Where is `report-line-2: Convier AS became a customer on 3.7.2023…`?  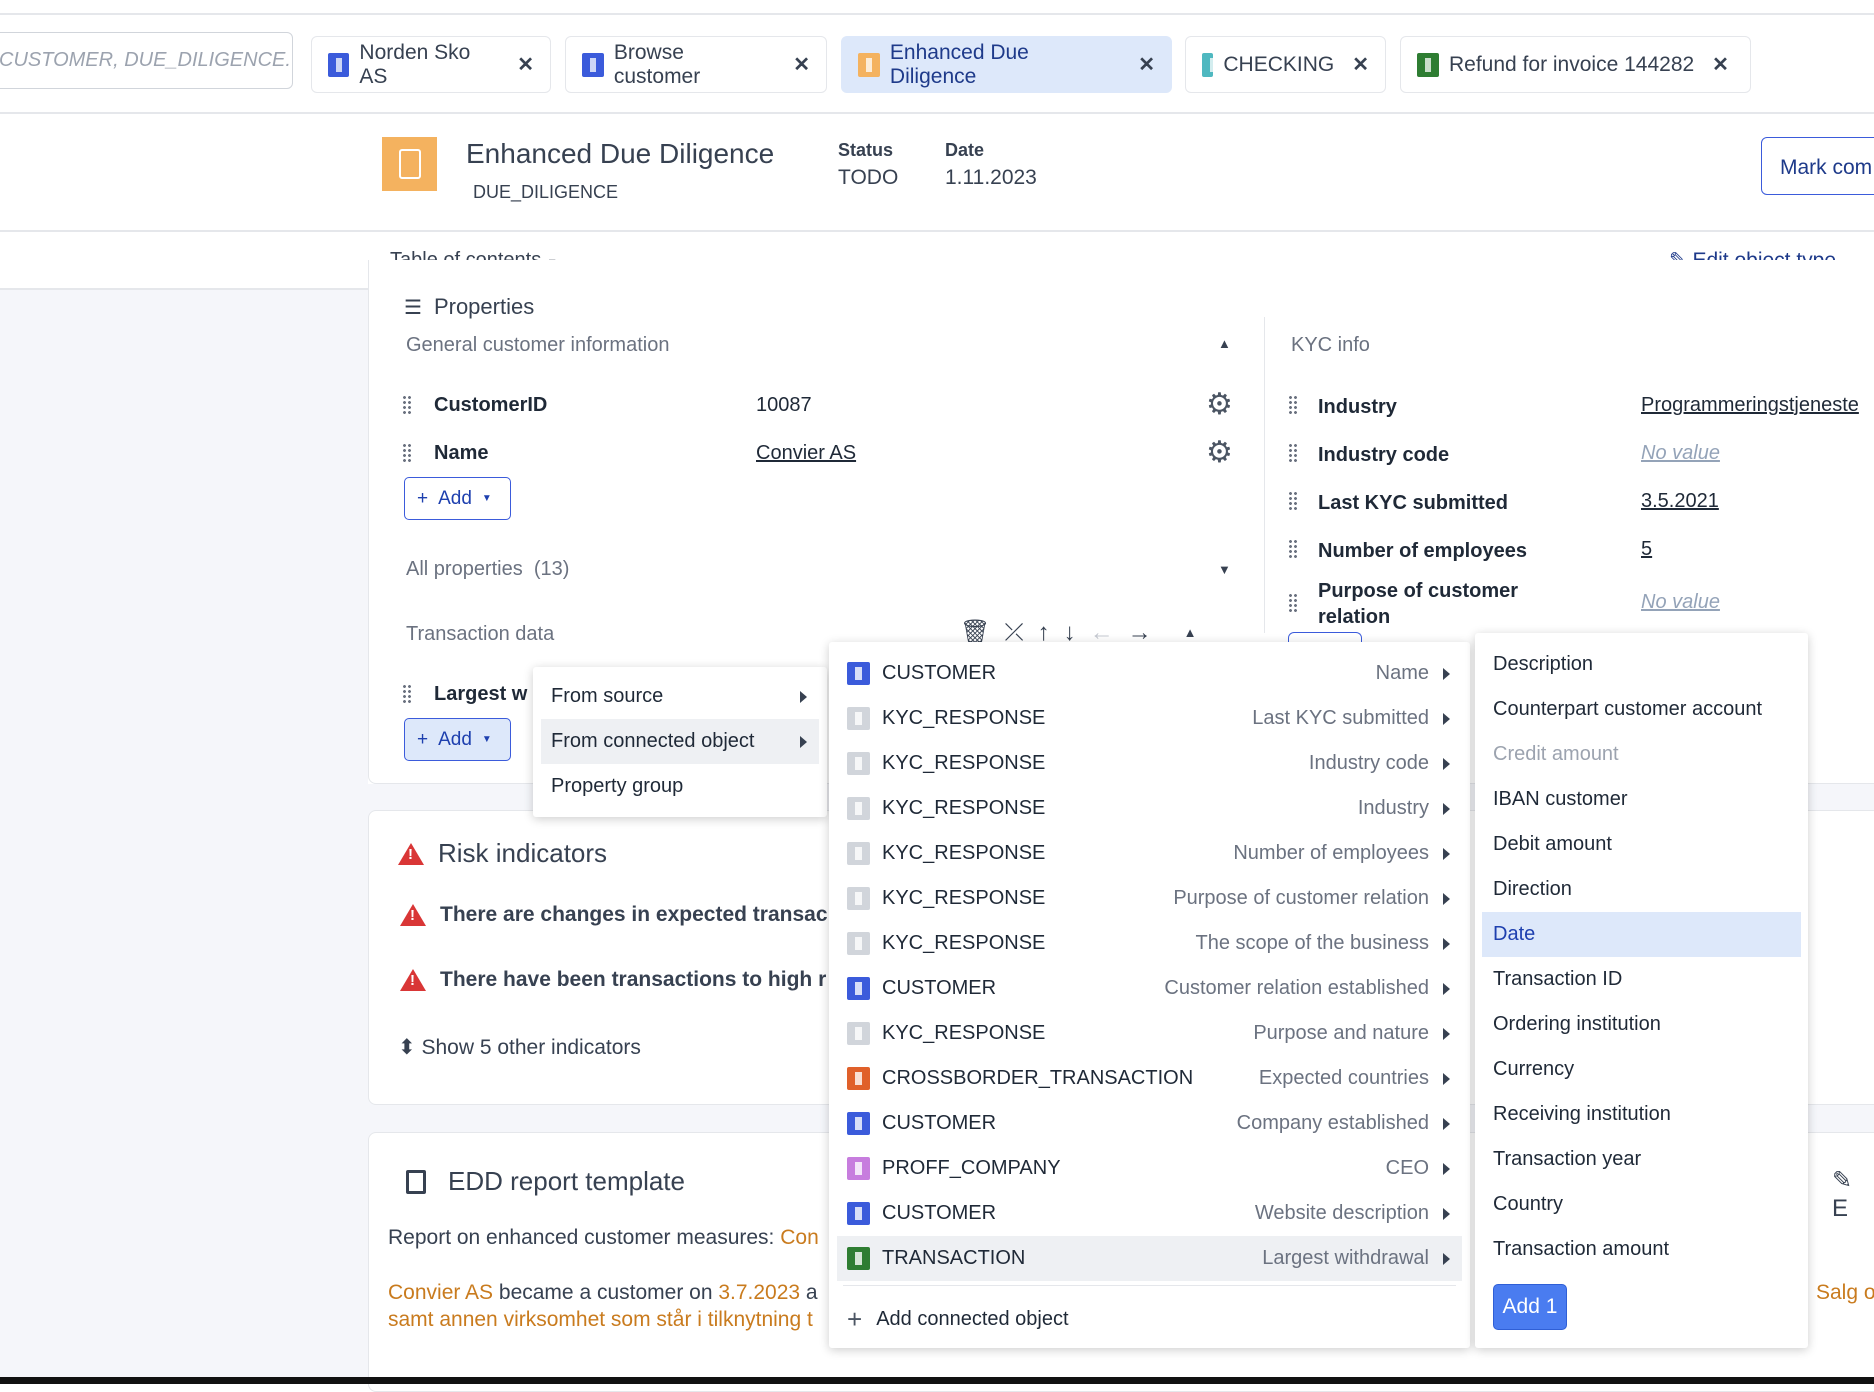 report-line-2: Convier AS became a customer on 3.7.2023… is located at coordinates (603, 1293).